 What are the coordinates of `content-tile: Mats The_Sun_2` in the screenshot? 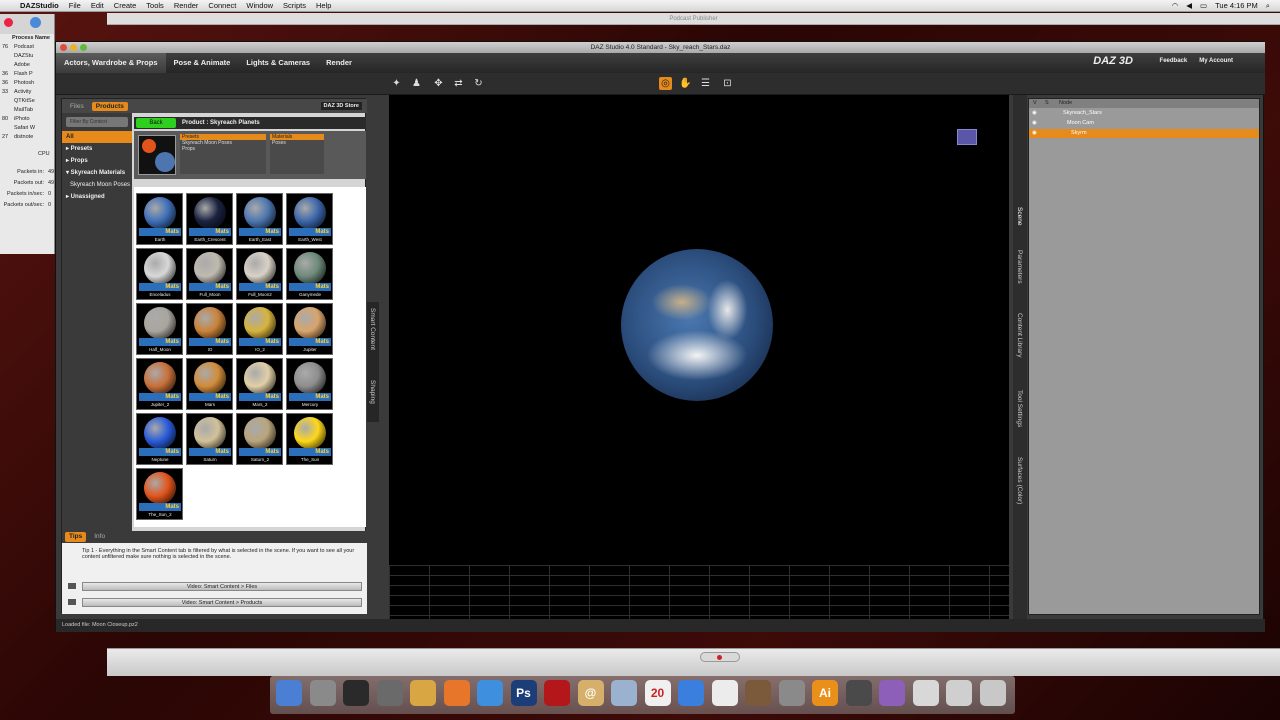 It's located at (159, 494).